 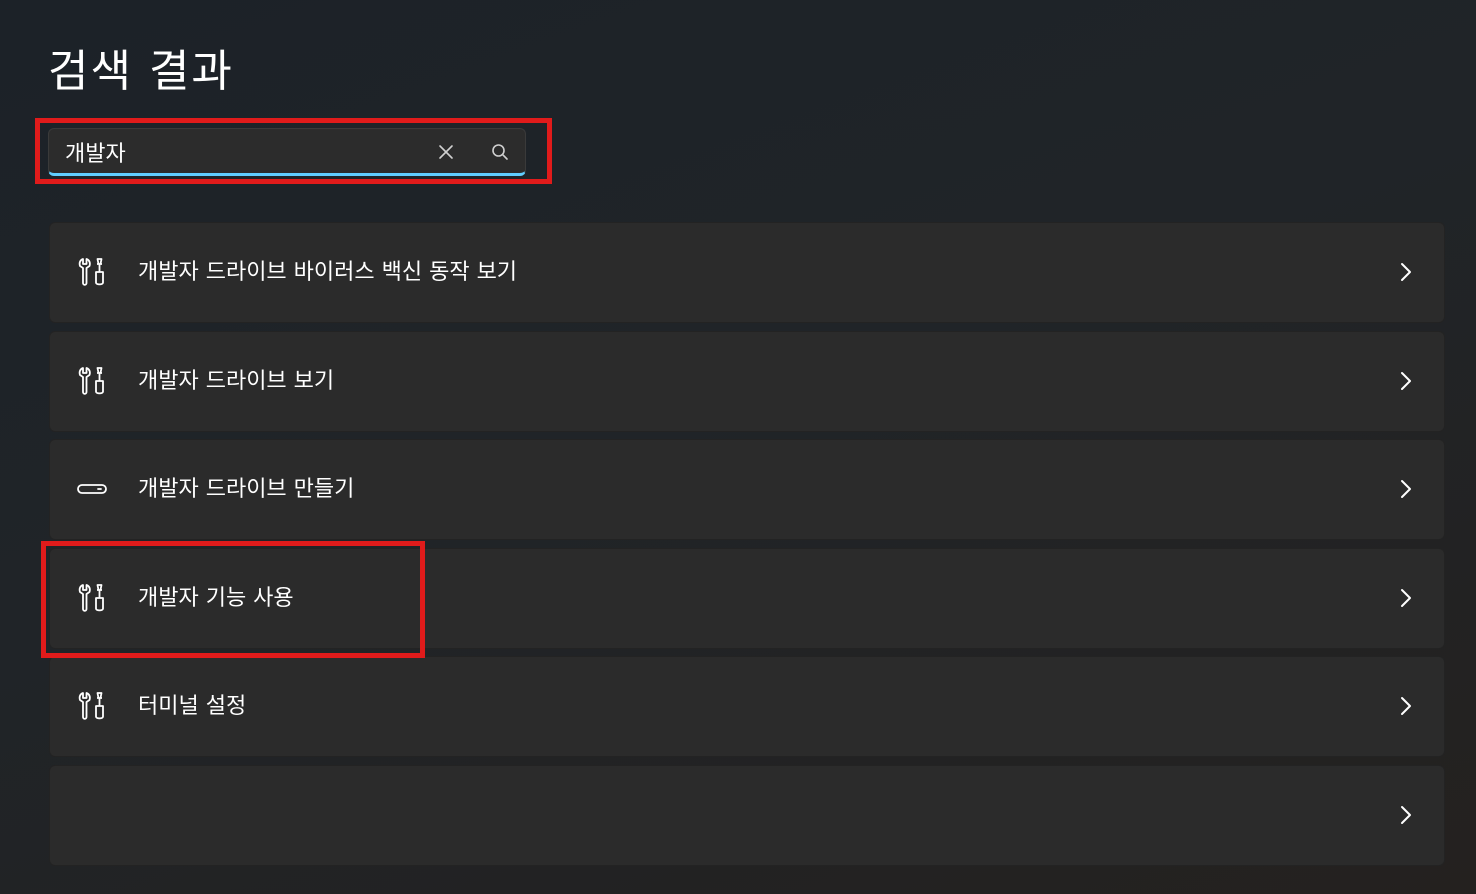 I want to click on drive-icon, so click(x=92, y=489).